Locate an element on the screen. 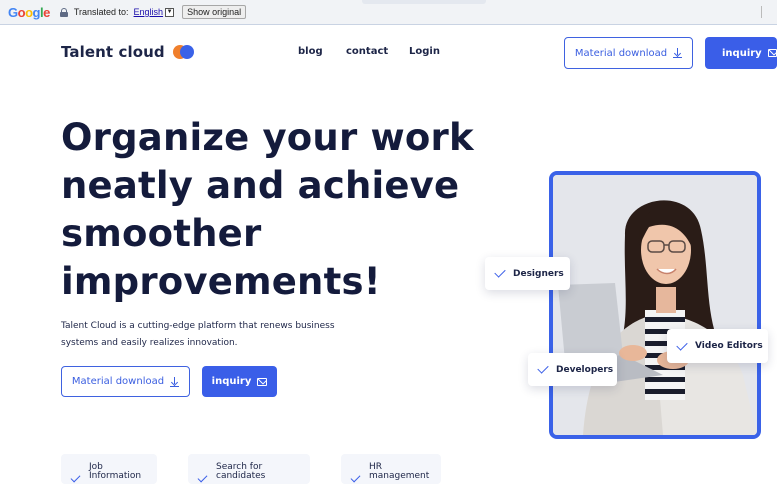 This screenshot has width=777, height=484. lock-icon is located at coordinates (63, 12).